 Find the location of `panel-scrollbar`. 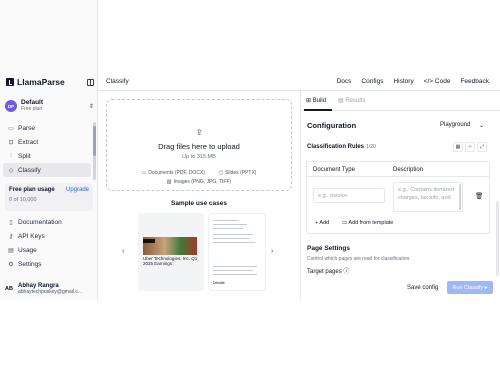

panel-scrollbar is located at coordinates (497, 238).